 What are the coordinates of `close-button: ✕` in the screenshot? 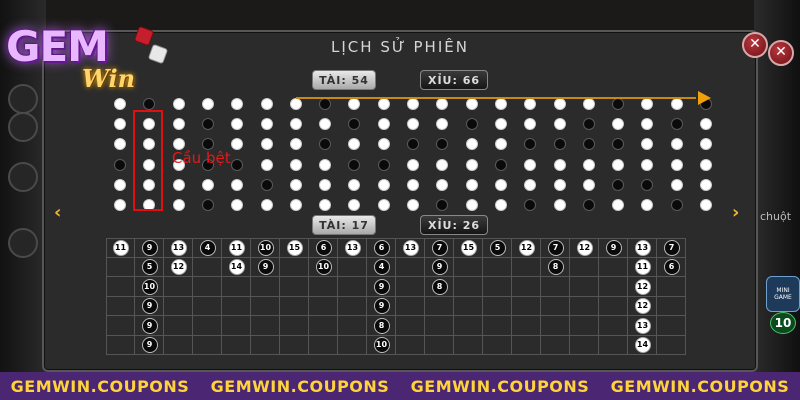 It's located at (755, 45).